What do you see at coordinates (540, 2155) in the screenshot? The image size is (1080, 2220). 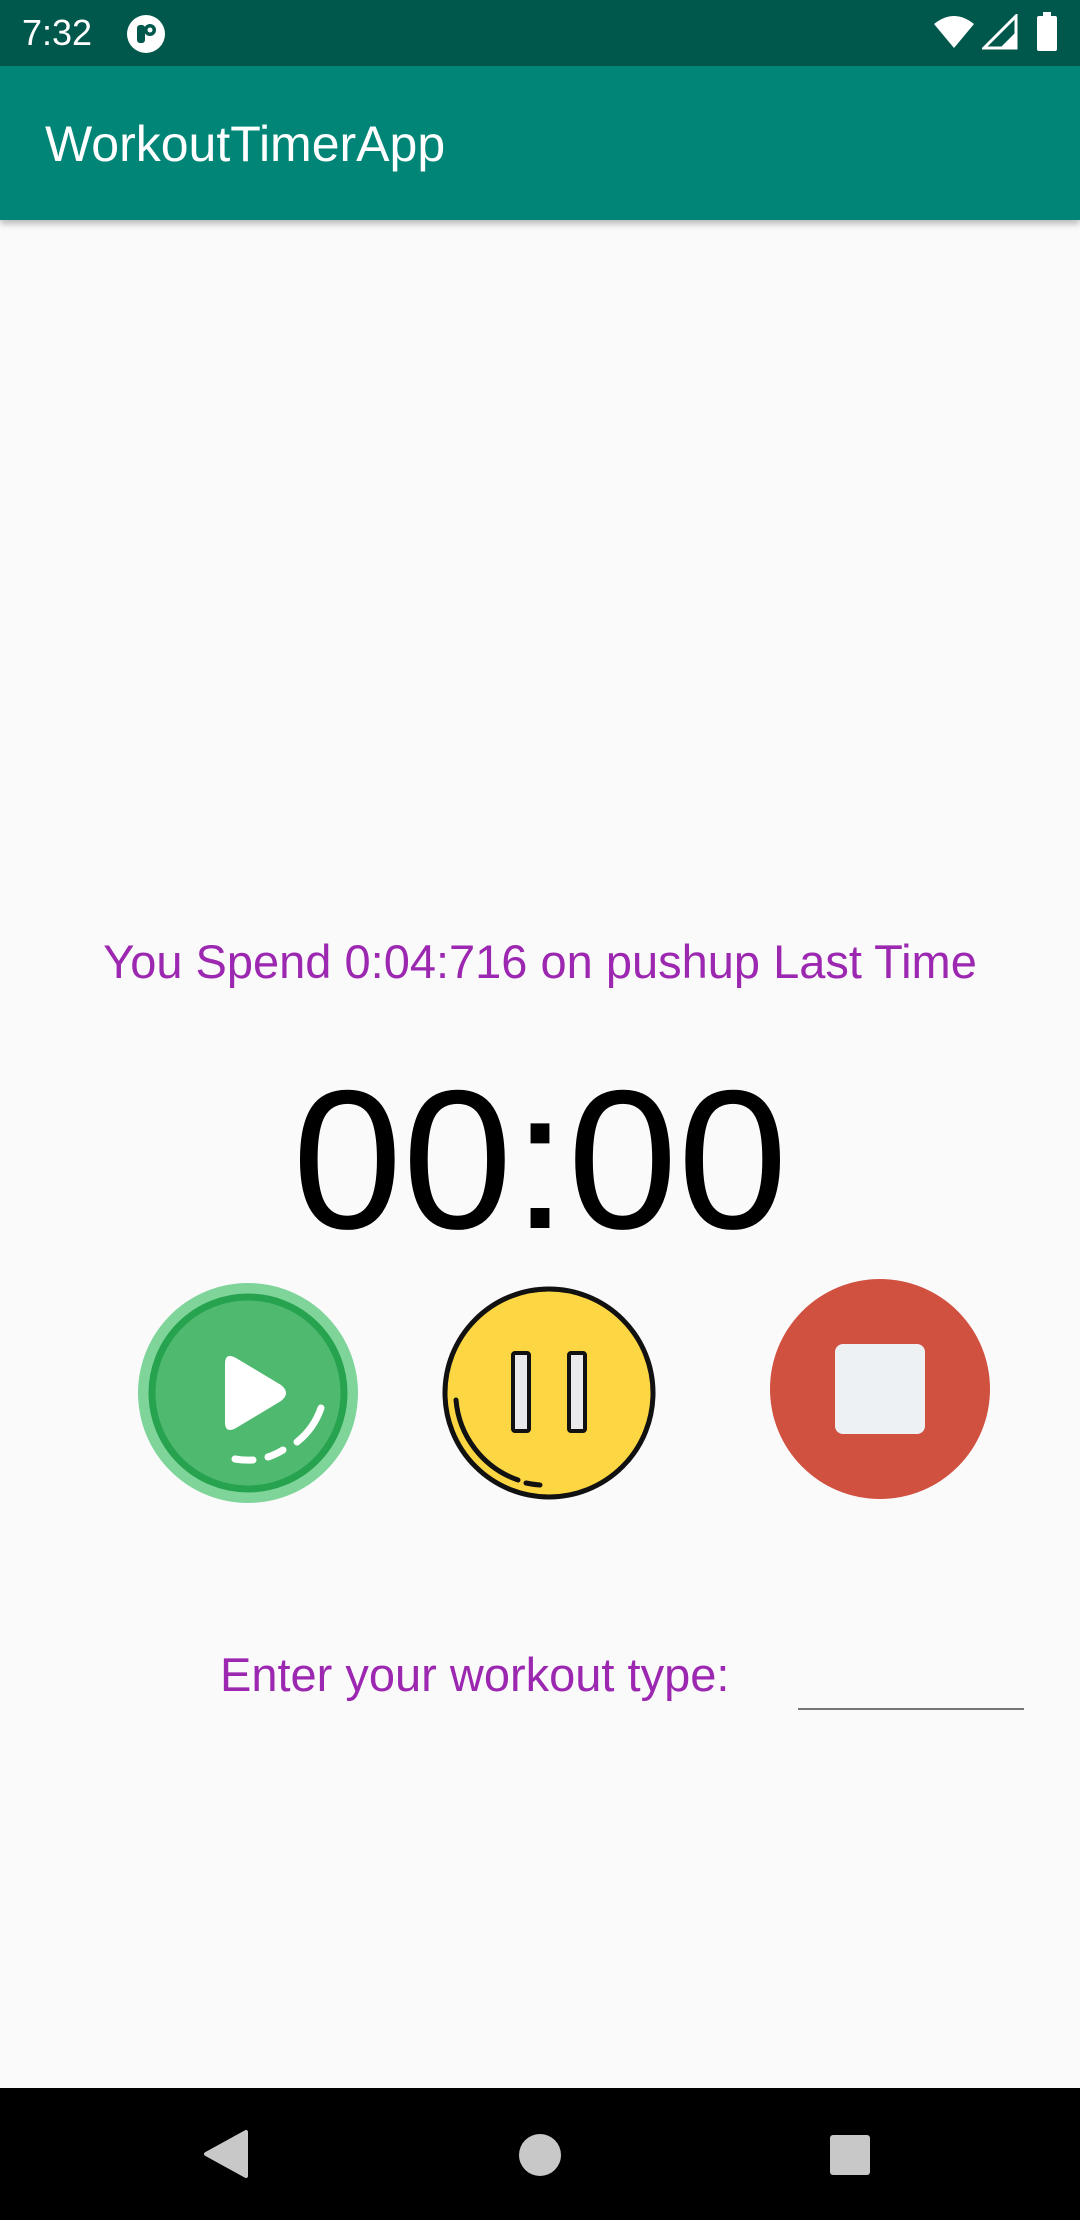 I see `home-icon` at bounding box center [540, 2155].